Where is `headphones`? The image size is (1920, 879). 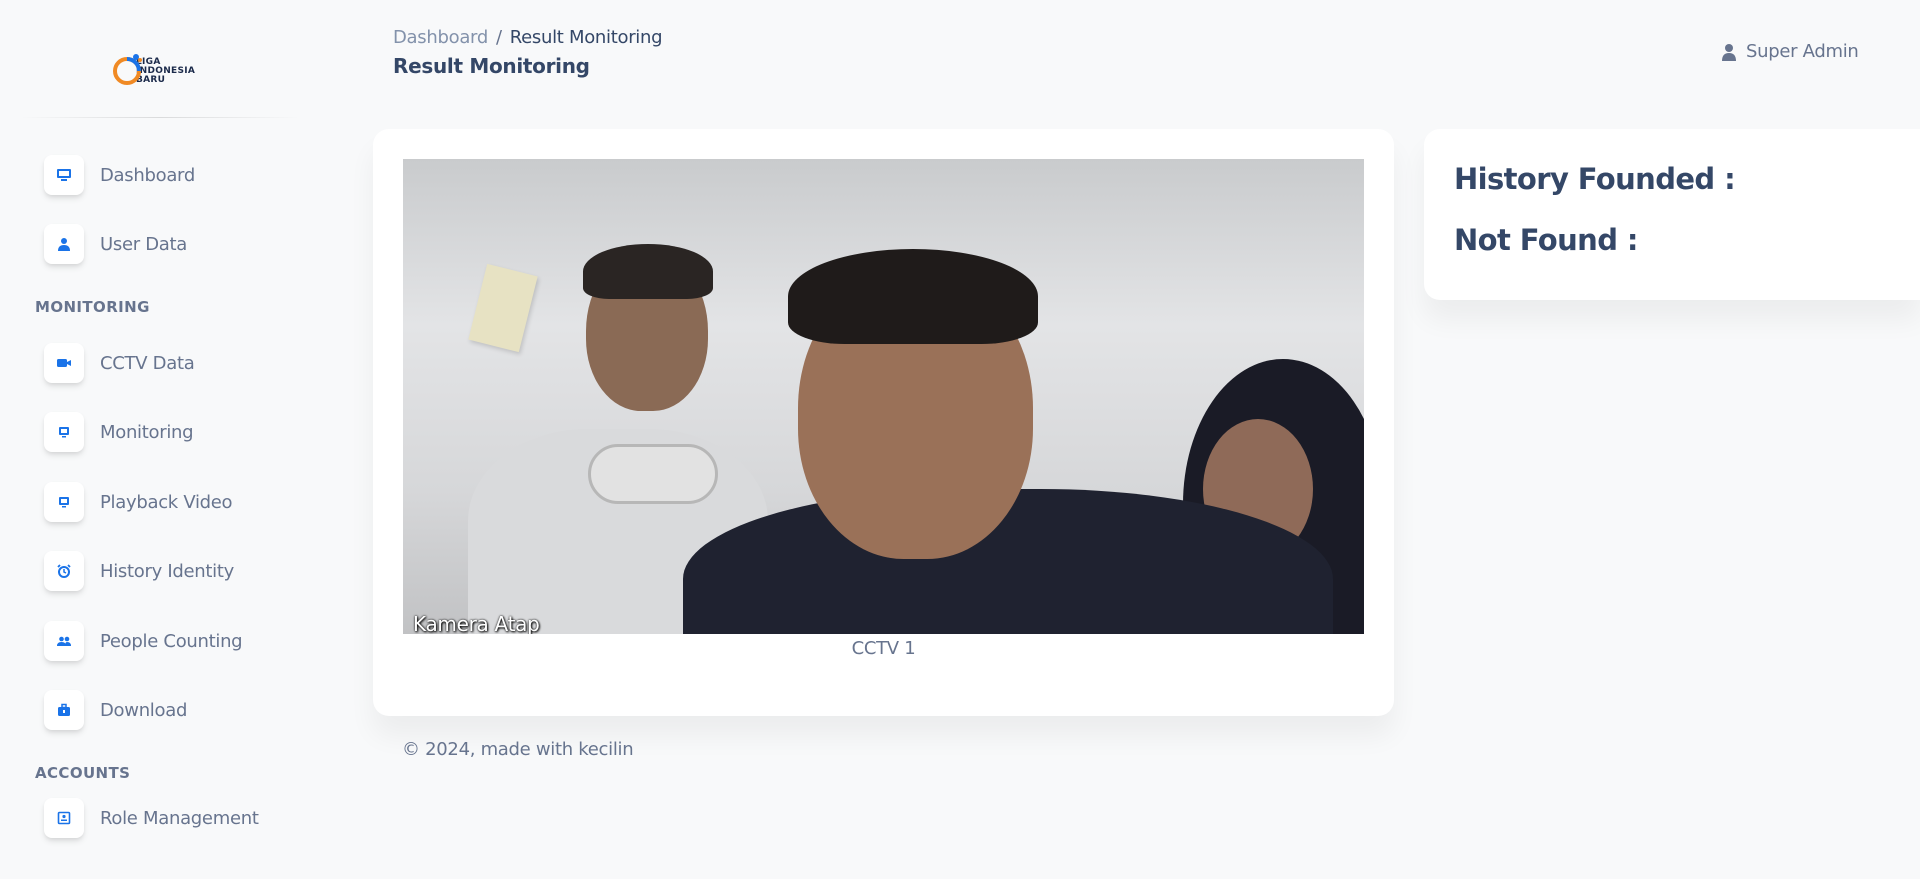
headphones is located at coordinates (653, 474).